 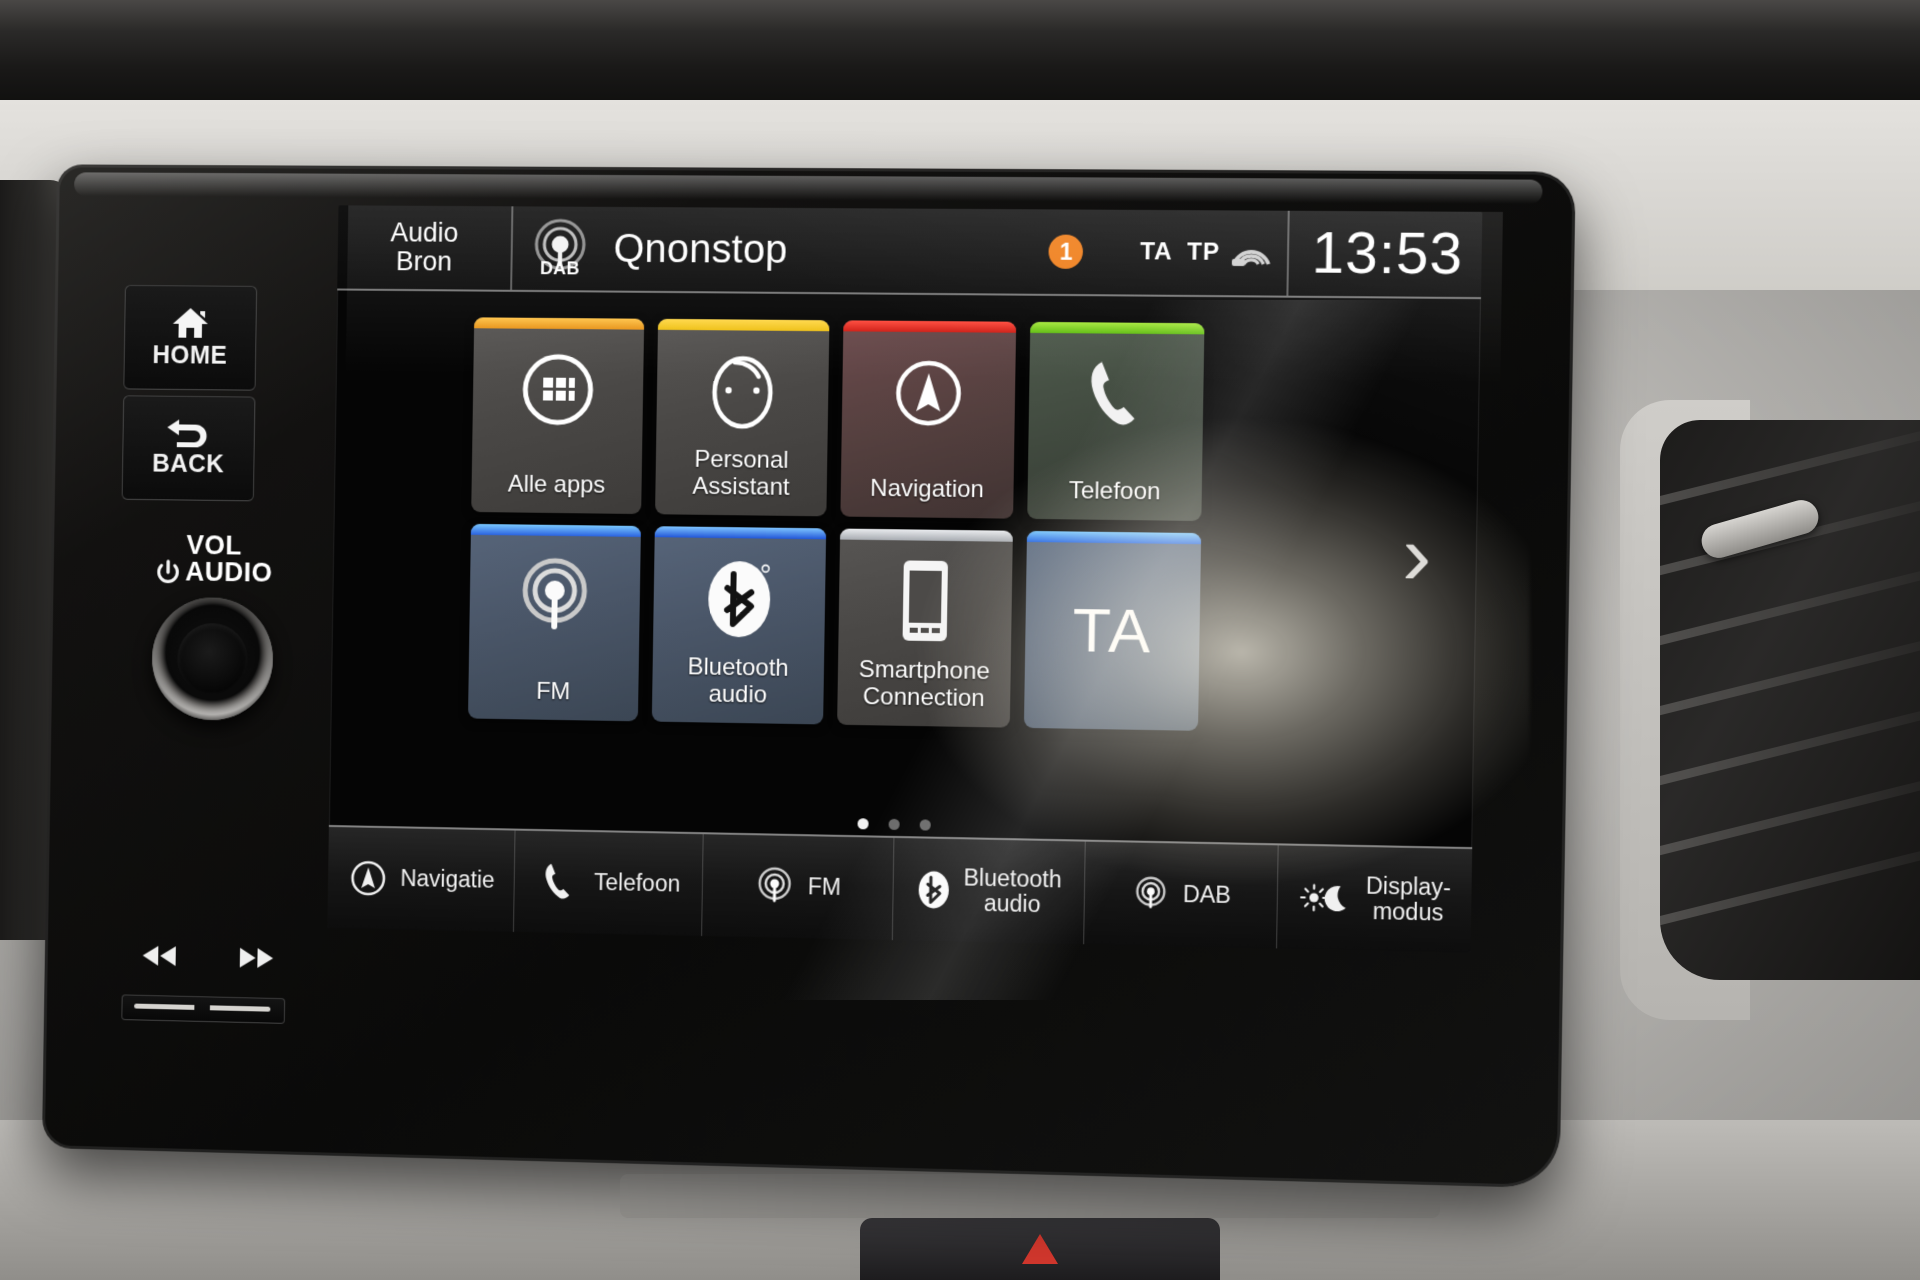 What do you see at coordinates (559, 267) in the screenshot?
I see `dab-label: DAB` at bounding box center [559, 267].